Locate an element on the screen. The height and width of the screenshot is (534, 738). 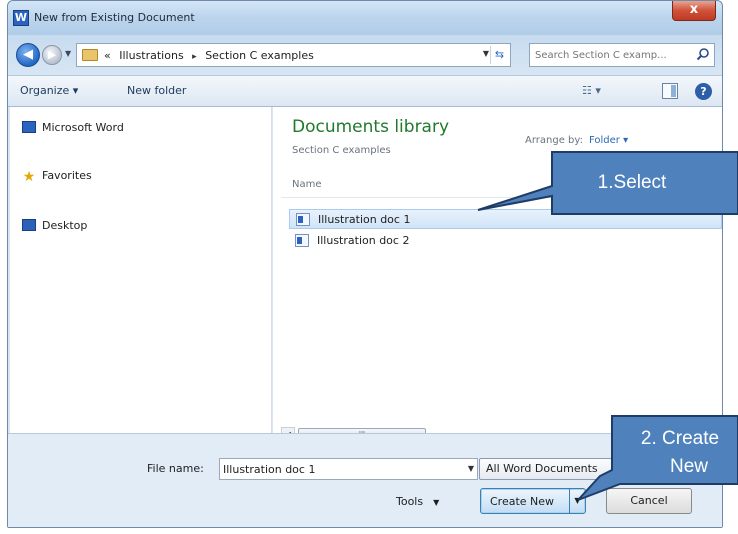
breadcrumb-item-illustrations: Illustrations is located at coordinates (151, 55).